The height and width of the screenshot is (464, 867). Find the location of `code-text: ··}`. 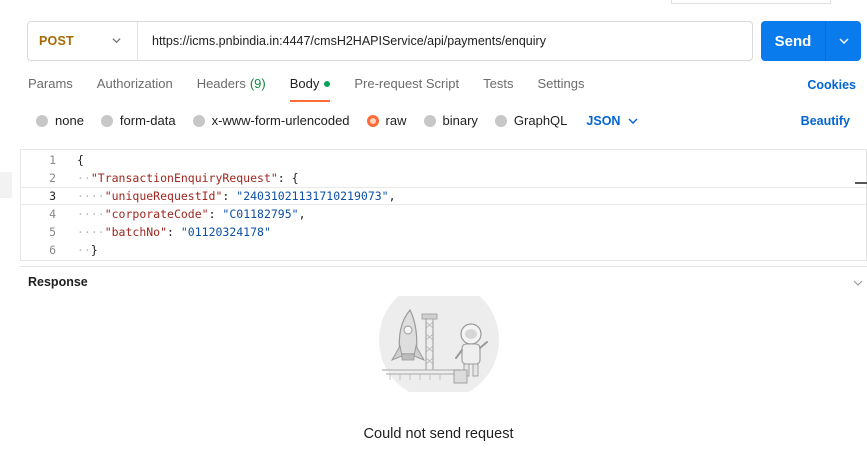

code-text: ··} is located at coordinates (87, 250).